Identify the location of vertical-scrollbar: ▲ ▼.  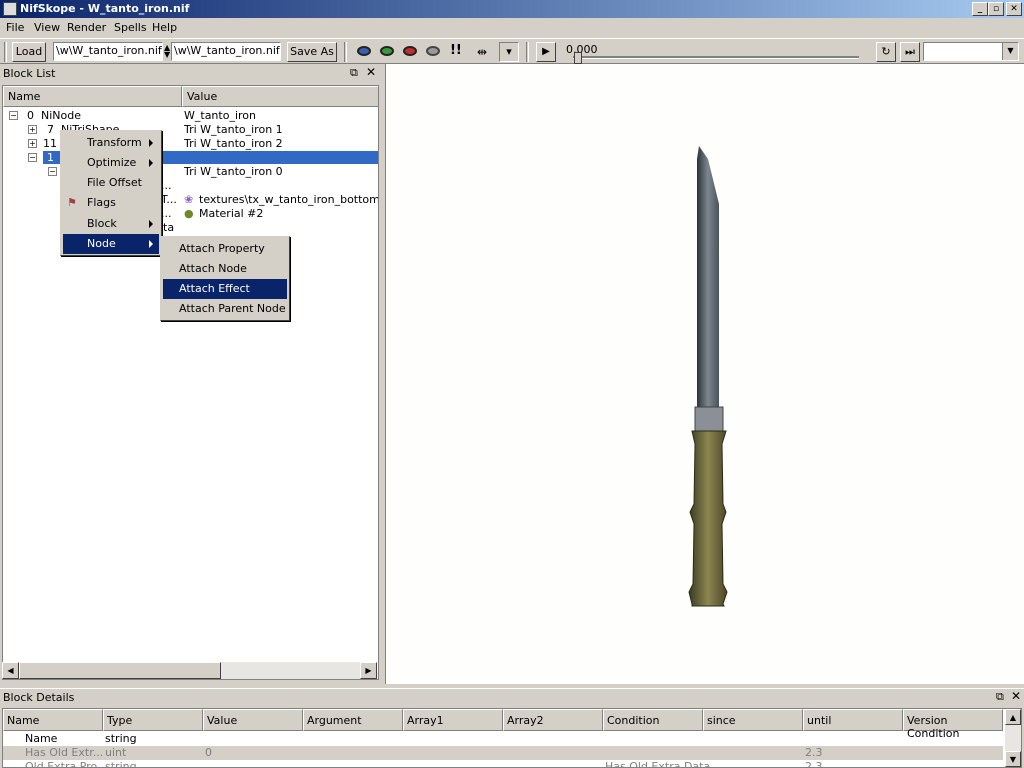
(1013, 738).